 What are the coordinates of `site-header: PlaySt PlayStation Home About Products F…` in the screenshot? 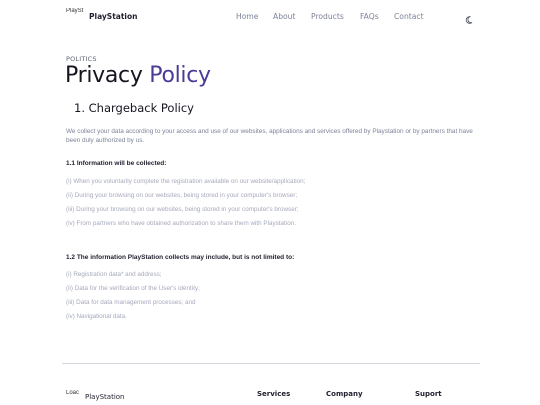 It's located at (270, 17).